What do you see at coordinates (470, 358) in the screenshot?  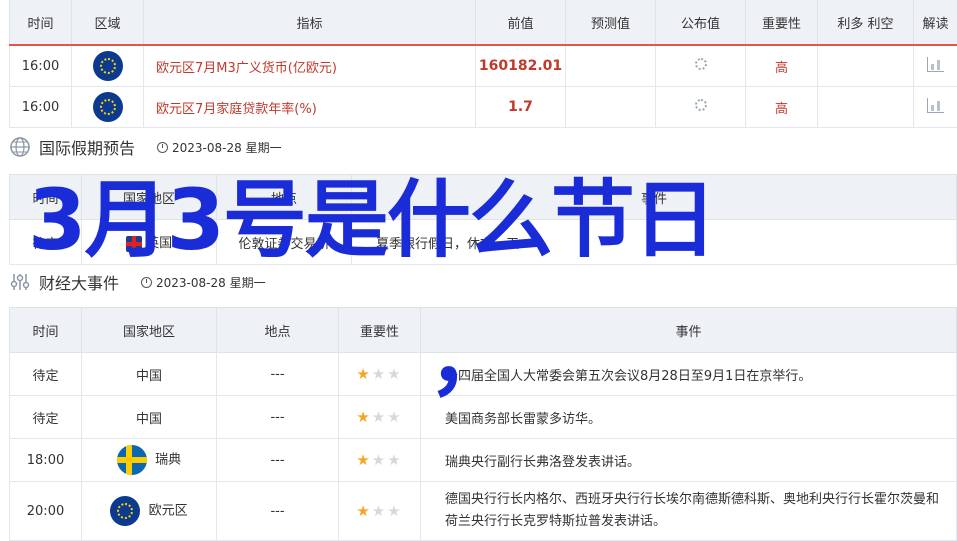 I see `overlay-mark: ，` at bounding box center [470, 358].